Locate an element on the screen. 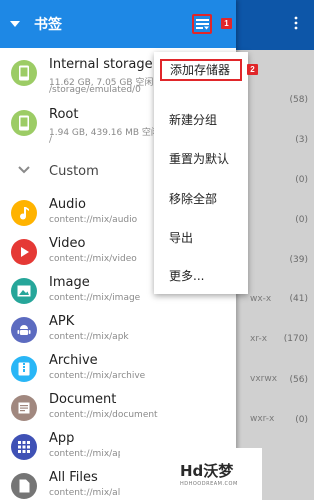  bookmark-path: content://mix/archive is located at coordinates (97, 376).